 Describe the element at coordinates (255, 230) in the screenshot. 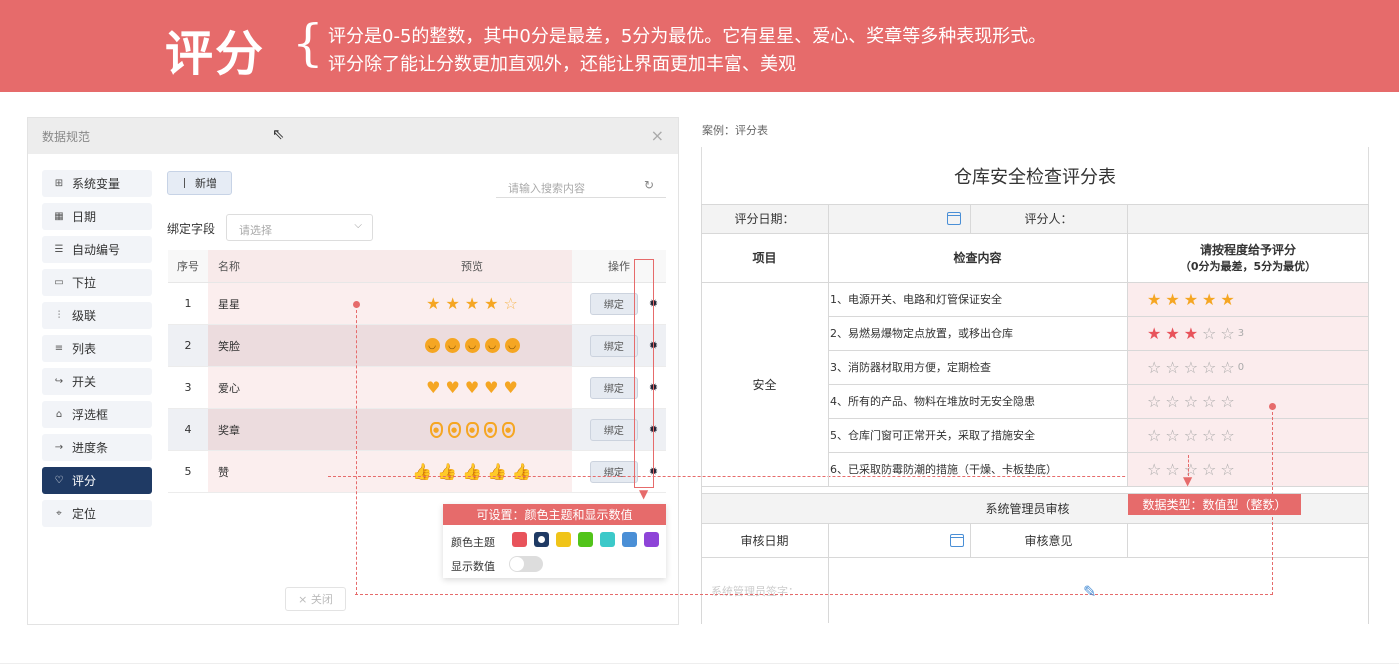

I see `bind-field-placeholder: 请选择` at that location.